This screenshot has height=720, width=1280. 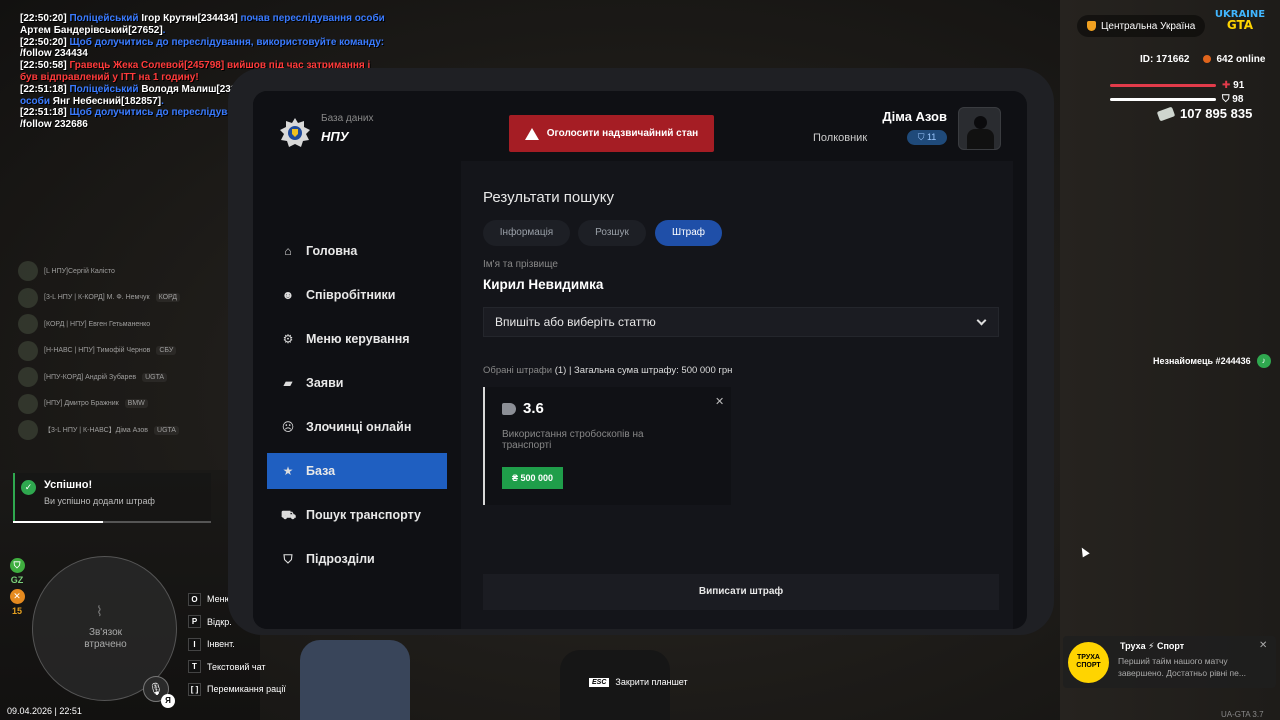 What do you see at coordinates (612, 233) in the screenshot?
I see `tab: Розшук` at bounding box center [612, 233].